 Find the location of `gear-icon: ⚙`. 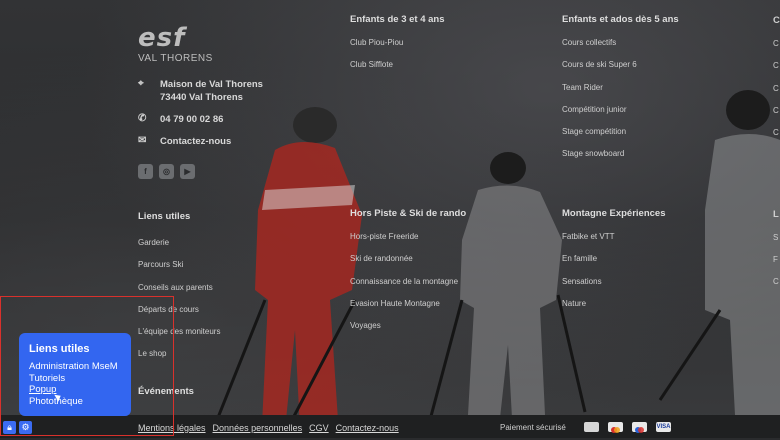

gear-icon: ⚙ is located at coordinates (25, 427).